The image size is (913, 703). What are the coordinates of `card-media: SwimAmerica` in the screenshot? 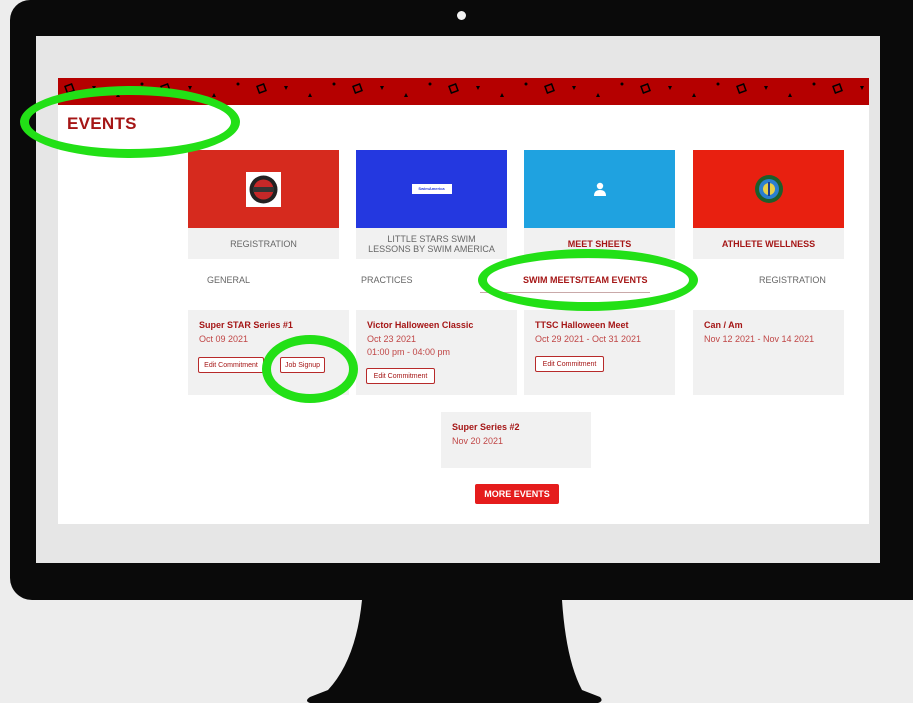 It's located at (431, 189).